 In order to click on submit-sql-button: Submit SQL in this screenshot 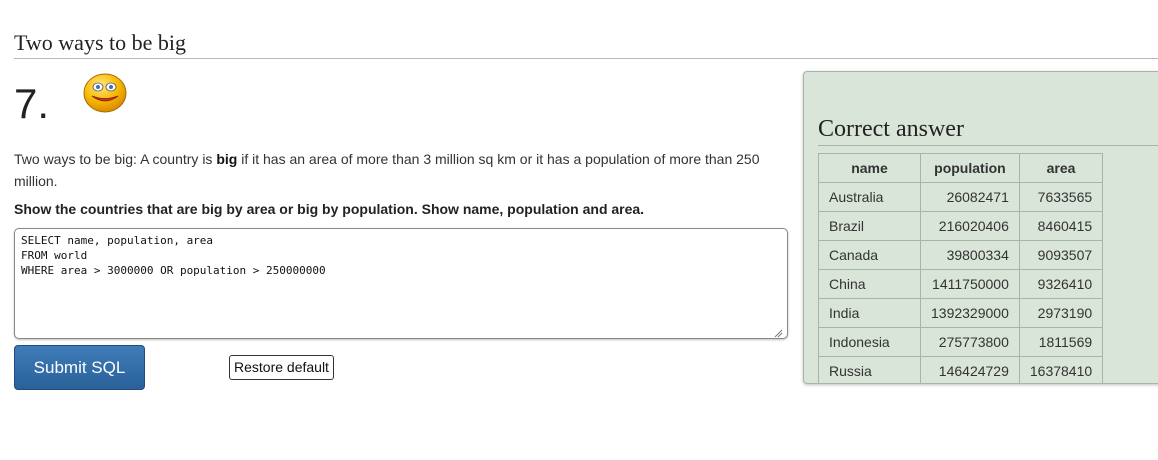, I will do `click(79, 367)`.